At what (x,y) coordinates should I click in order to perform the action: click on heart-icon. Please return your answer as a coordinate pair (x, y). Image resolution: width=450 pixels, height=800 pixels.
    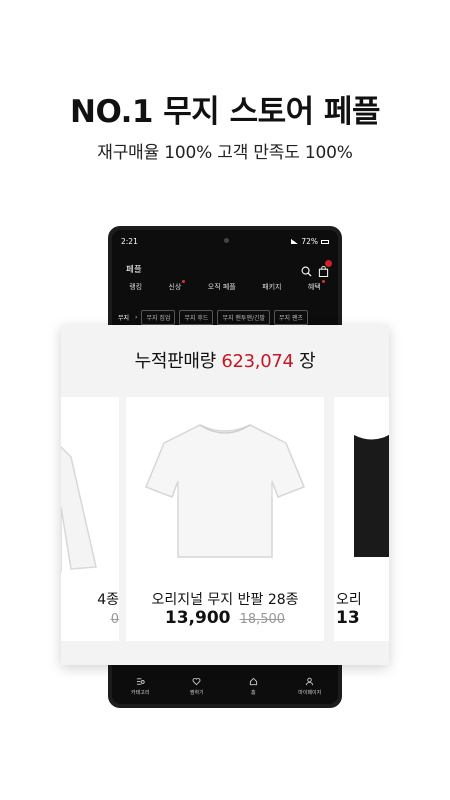
    Looking at the image, I should click on (196, 681).